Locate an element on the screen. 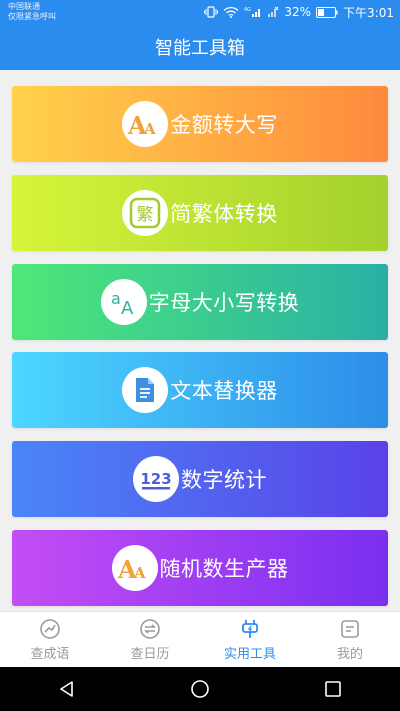  document-icon is located at coordinates (145, 390).